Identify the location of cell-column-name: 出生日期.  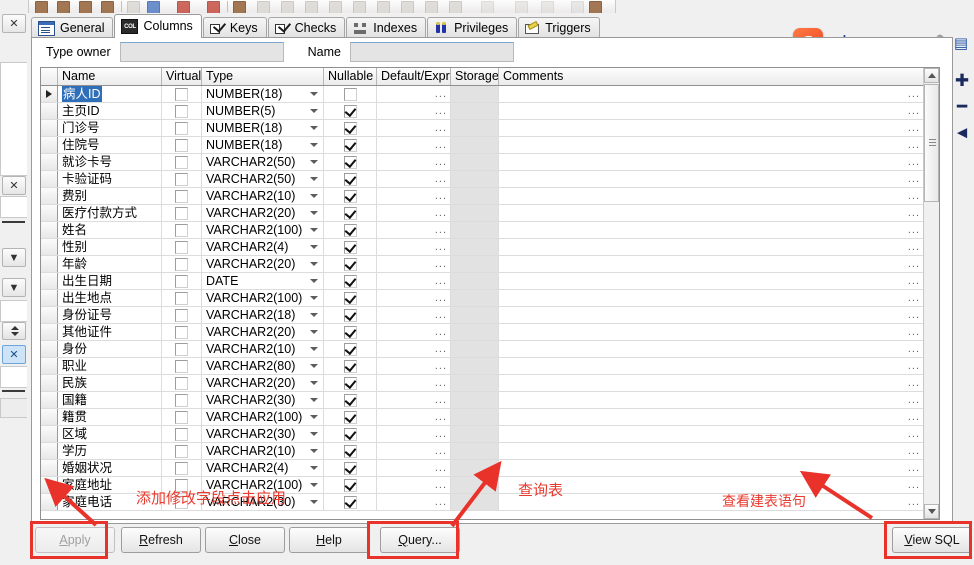
(110, 281).